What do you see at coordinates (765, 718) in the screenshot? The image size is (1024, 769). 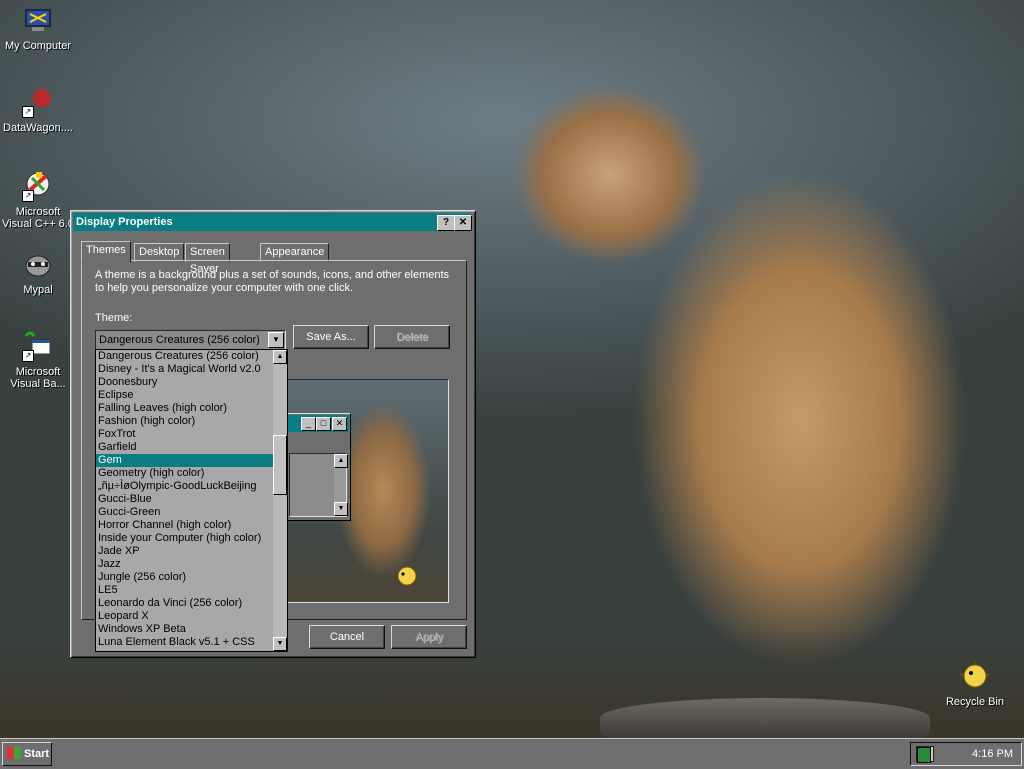 I see `wallpaper-rock` at bounding box center [765, 718].